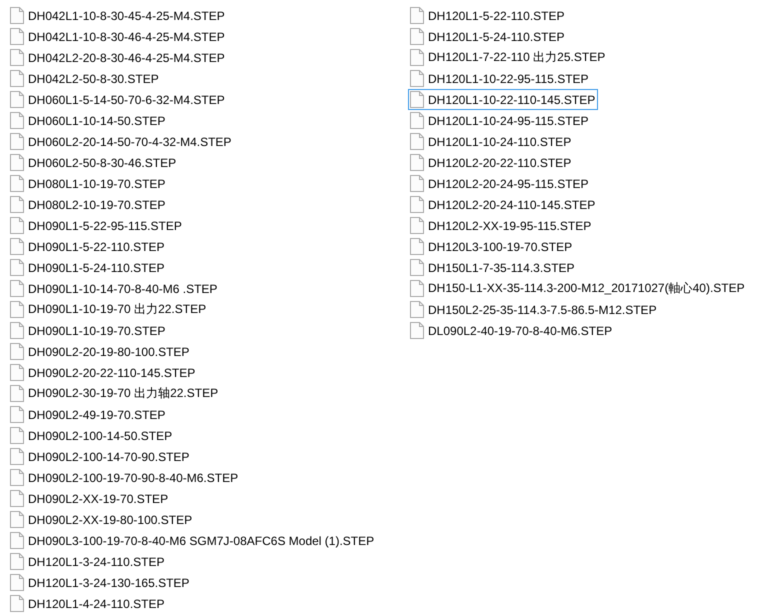 The height and width of the screenshot is (615, 766). I want to click on file-item: DH090L1-10-19-70 出力22.STEP, so click(109, 309).